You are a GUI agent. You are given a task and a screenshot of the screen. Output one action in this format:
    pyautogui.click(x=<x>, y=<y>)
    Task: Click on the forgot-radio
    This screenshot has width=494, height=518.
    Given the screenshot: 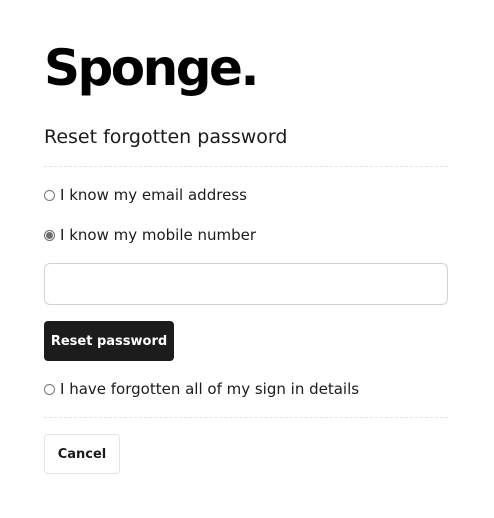 What is the action you would take?
    pyautogui.click(x=49, y=389)
    